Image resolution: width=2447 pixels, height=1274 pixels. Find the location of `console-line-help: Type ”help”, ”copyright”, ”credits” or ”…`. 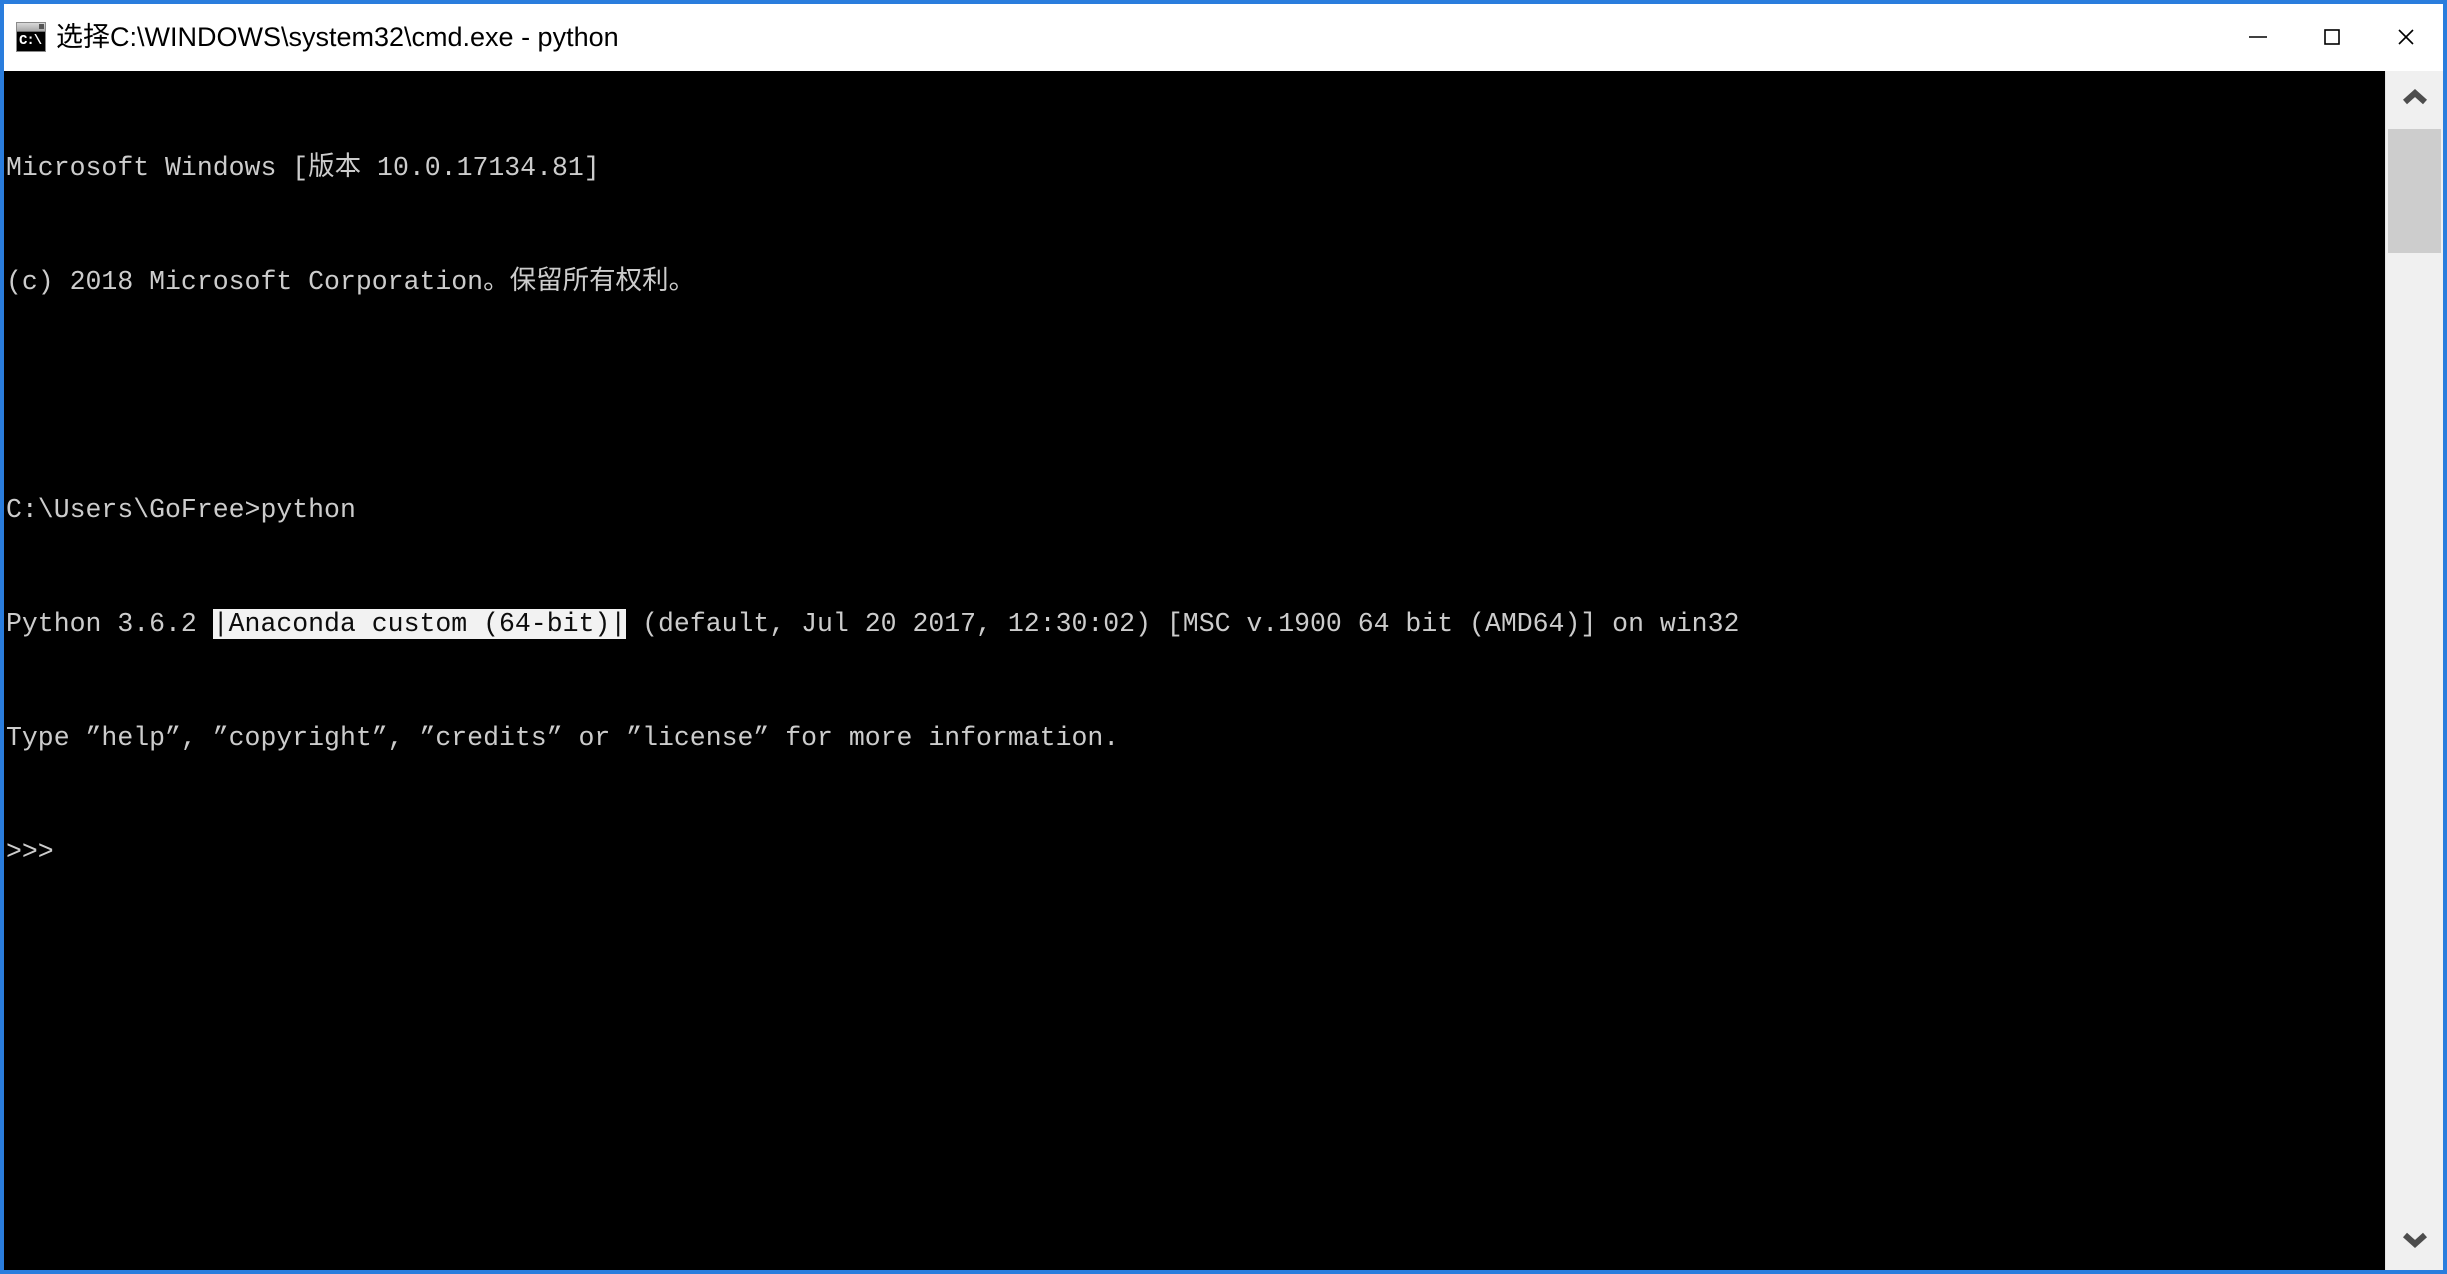

console-line-help: Type ”help”, ”copyright”, ”credits” or ”… is located at coordinates (563, 738).